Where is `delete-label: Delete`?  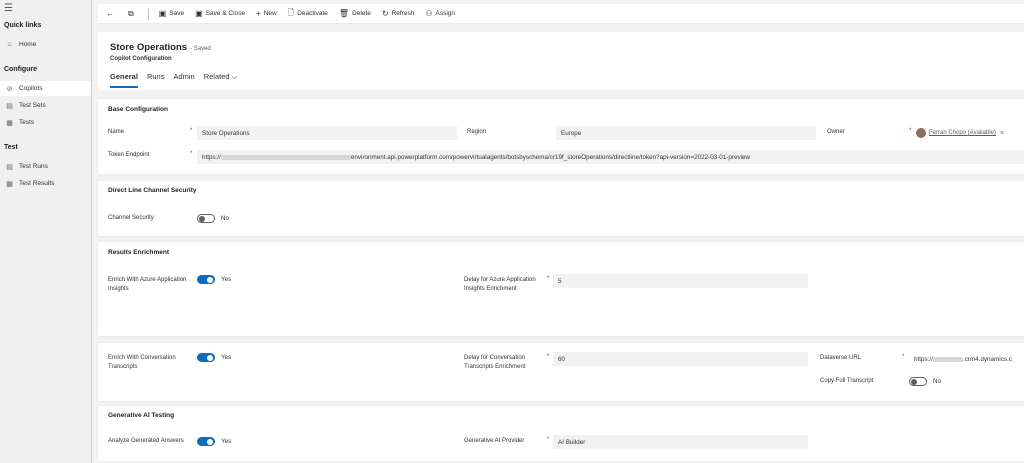 delete-label: Delete is located at coordinates (361, 13).